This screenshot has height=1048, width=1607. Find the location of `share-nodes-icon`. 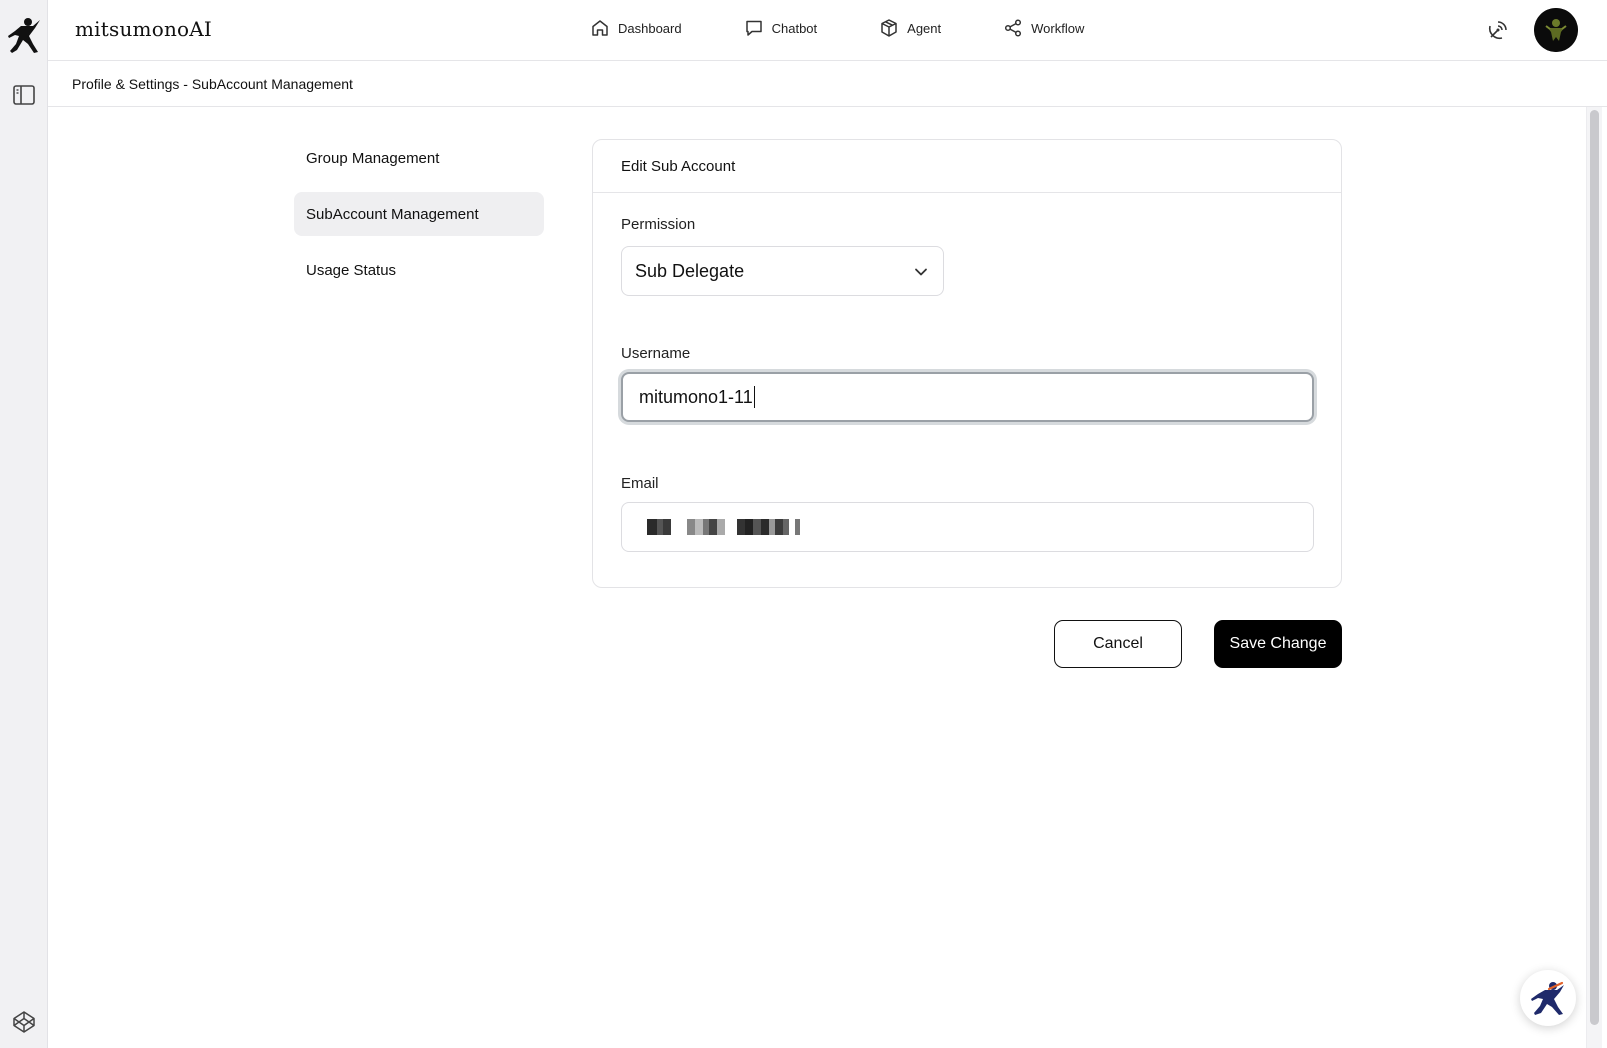

share-nodes-icon is located at coordinates (1013, 28).